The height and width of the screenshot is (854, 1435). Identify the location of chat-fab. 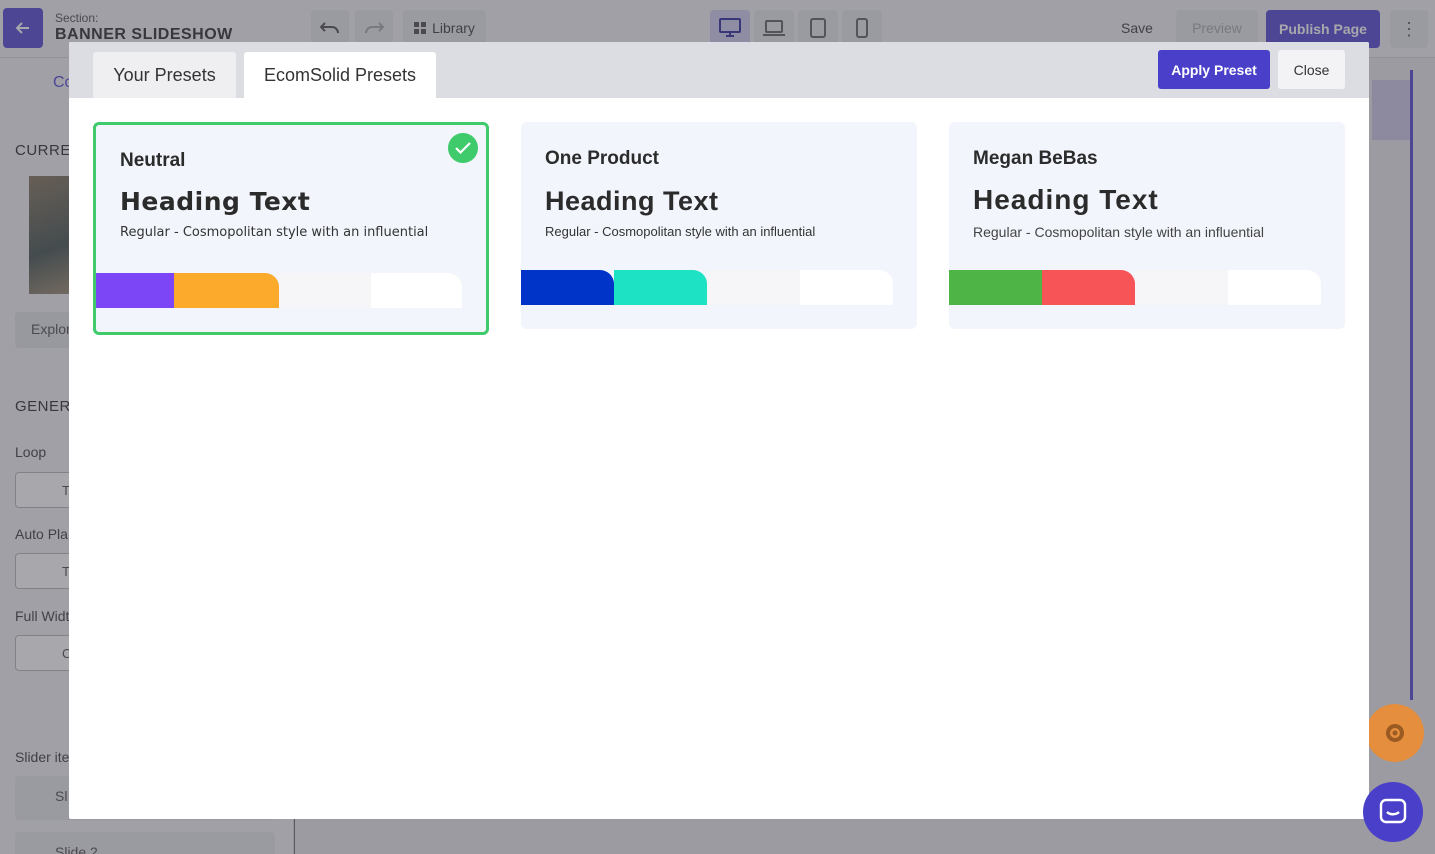
(1393, 812).